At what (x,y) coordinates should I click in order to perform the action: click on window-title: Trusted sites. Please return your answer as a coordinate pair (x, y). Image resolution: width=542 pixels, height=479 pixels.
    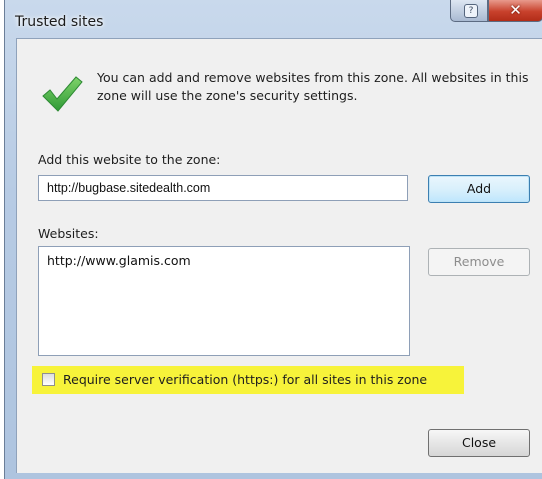
    Looking at the image, I should click on (59, 22).